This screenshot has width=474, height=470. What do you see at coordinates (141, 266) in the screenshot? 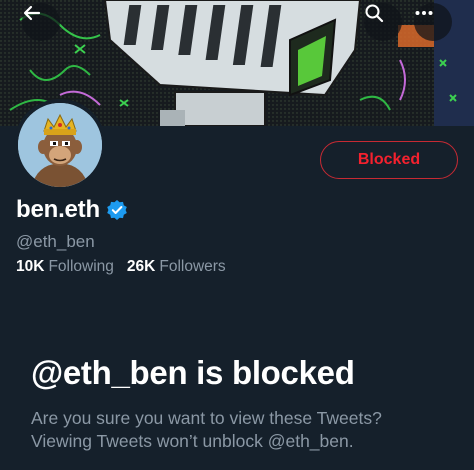
I see `followers-count: 26K` at bounding box center [141, 266].